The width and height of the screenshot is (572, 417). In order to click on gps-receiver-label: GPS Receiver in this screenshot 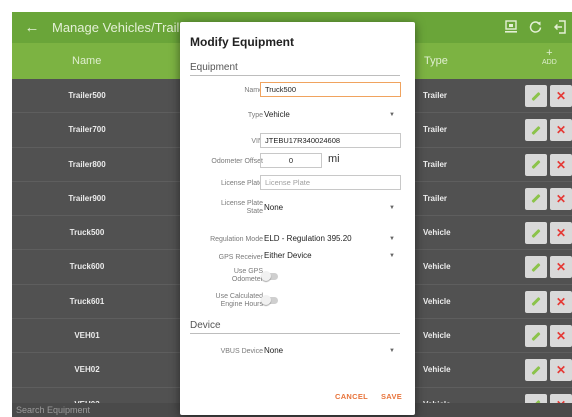, I will do `click(240, 257)`.